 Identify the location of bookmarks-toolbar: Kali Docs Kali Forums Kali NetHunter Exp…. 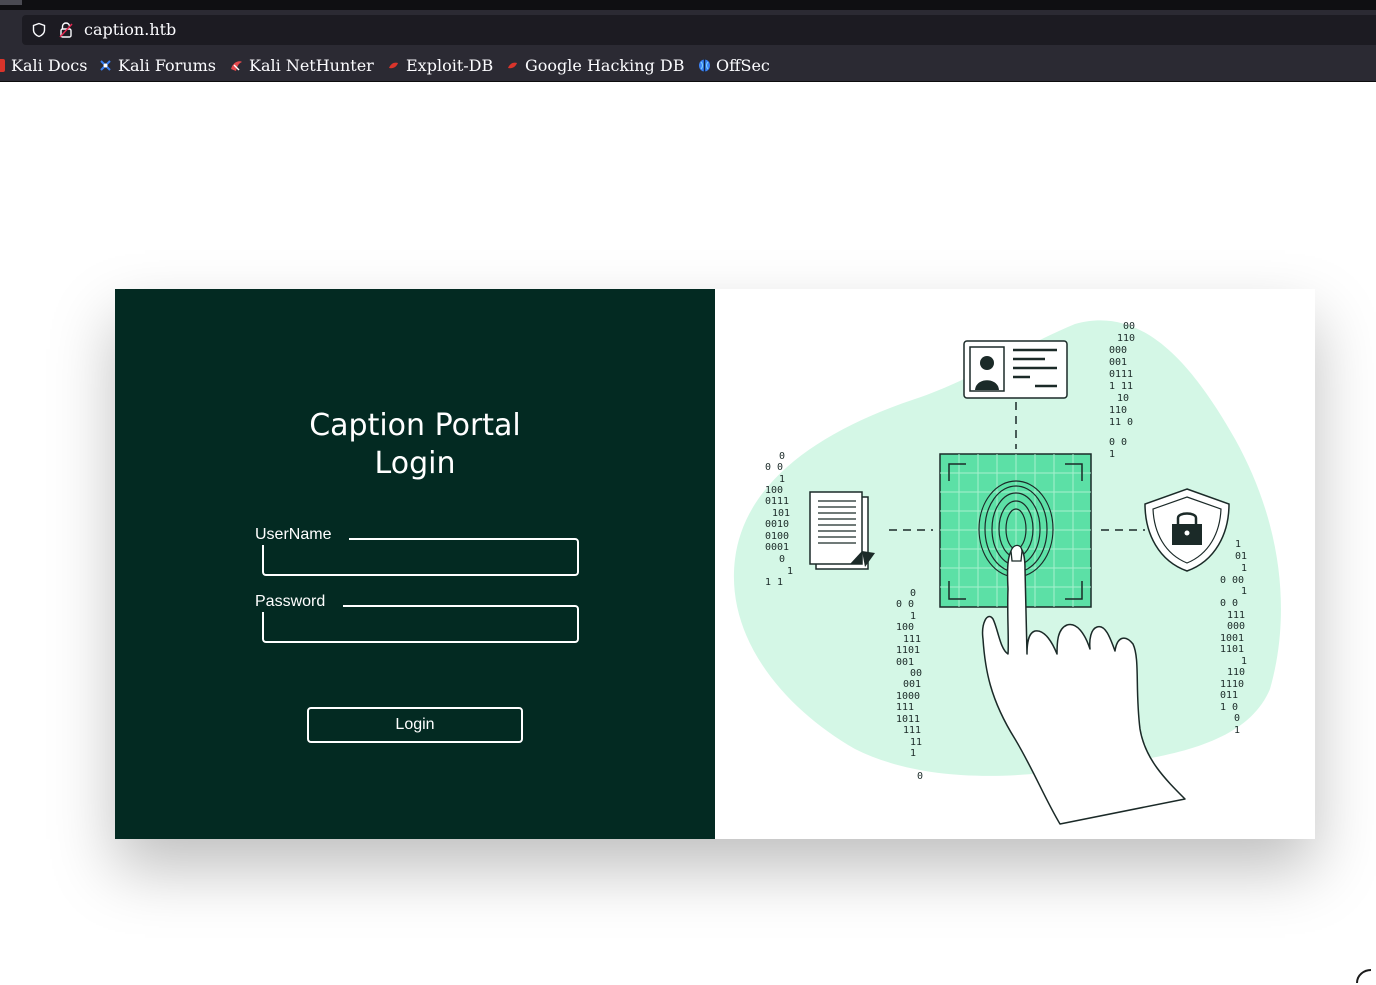
(688, 65).